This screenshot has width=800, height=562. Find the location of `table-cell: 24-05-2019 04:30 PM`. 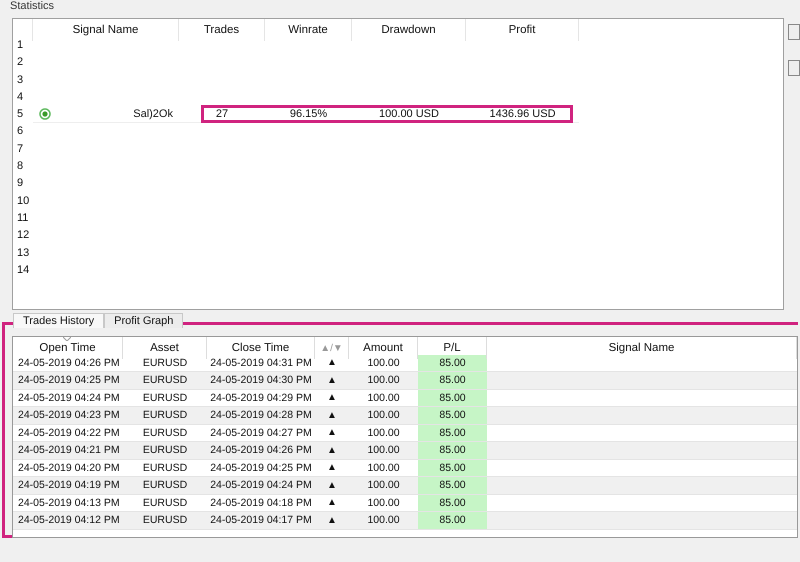

table-cell: 24-05-2019 04:30 PM is located at coordinates (261, 381).